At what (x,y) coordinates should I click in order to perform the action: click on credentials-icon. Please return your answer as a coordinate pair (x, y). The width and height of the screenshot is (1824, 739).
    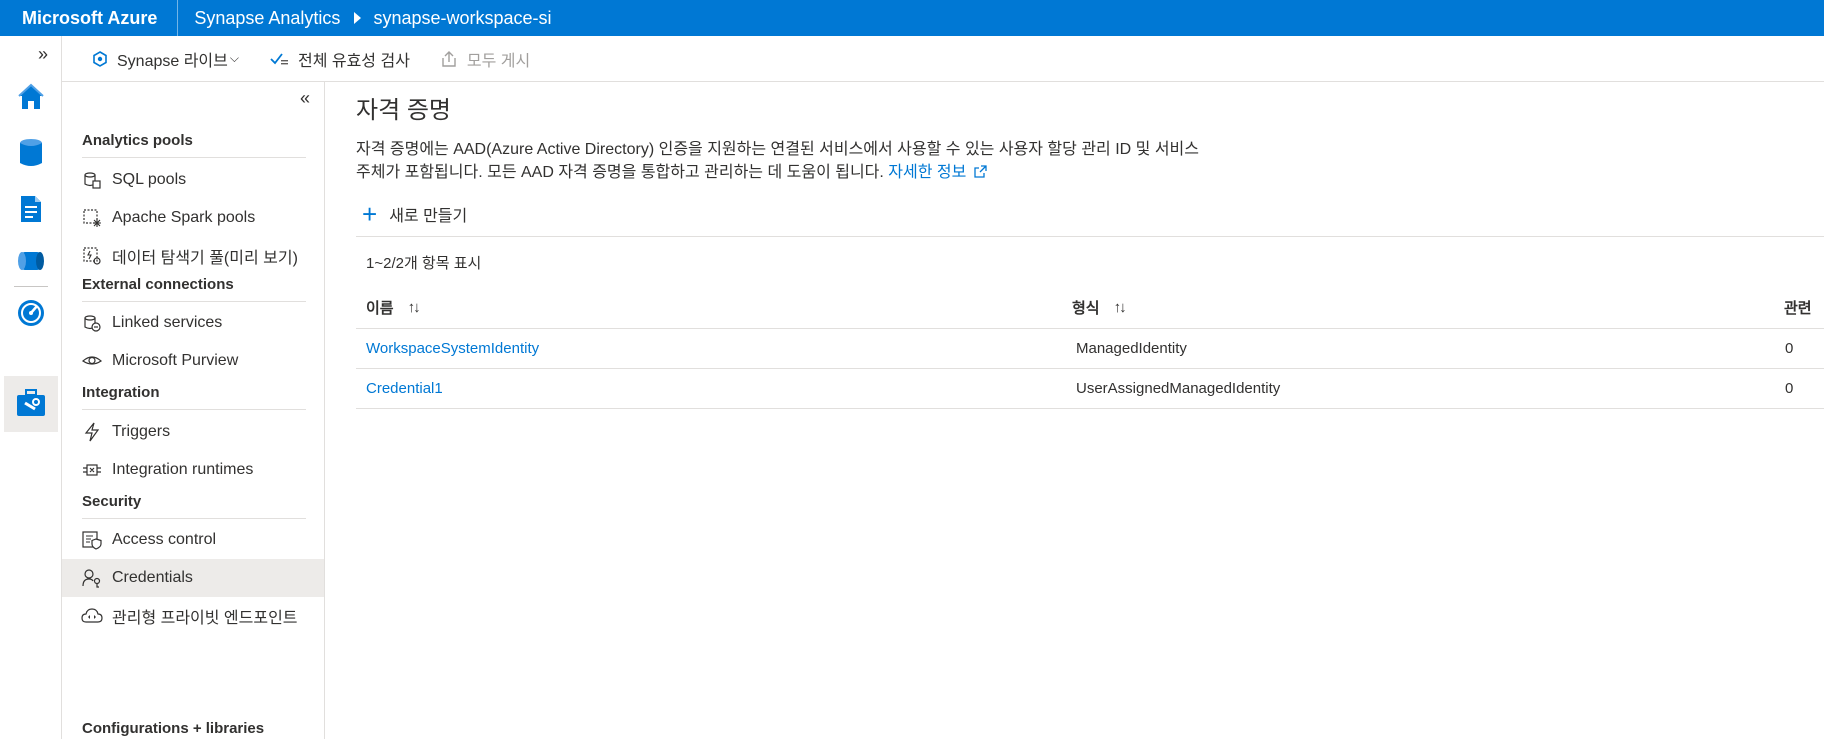
    Looking at the image, I should click on (92, 578).